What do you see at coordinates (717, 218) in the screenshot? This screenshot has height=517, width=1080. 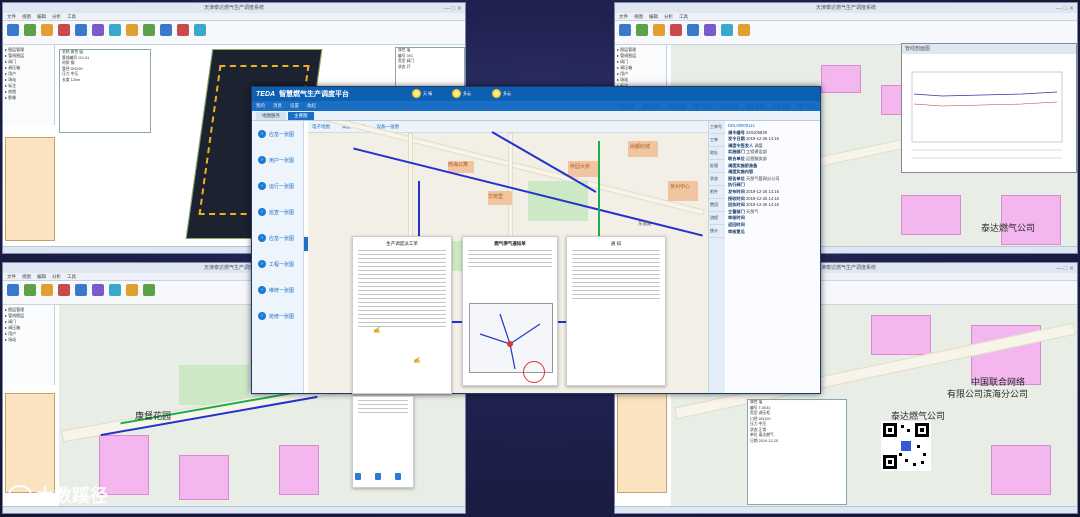 I see `panel-tab: 流程` at bounding box center [717, 218].